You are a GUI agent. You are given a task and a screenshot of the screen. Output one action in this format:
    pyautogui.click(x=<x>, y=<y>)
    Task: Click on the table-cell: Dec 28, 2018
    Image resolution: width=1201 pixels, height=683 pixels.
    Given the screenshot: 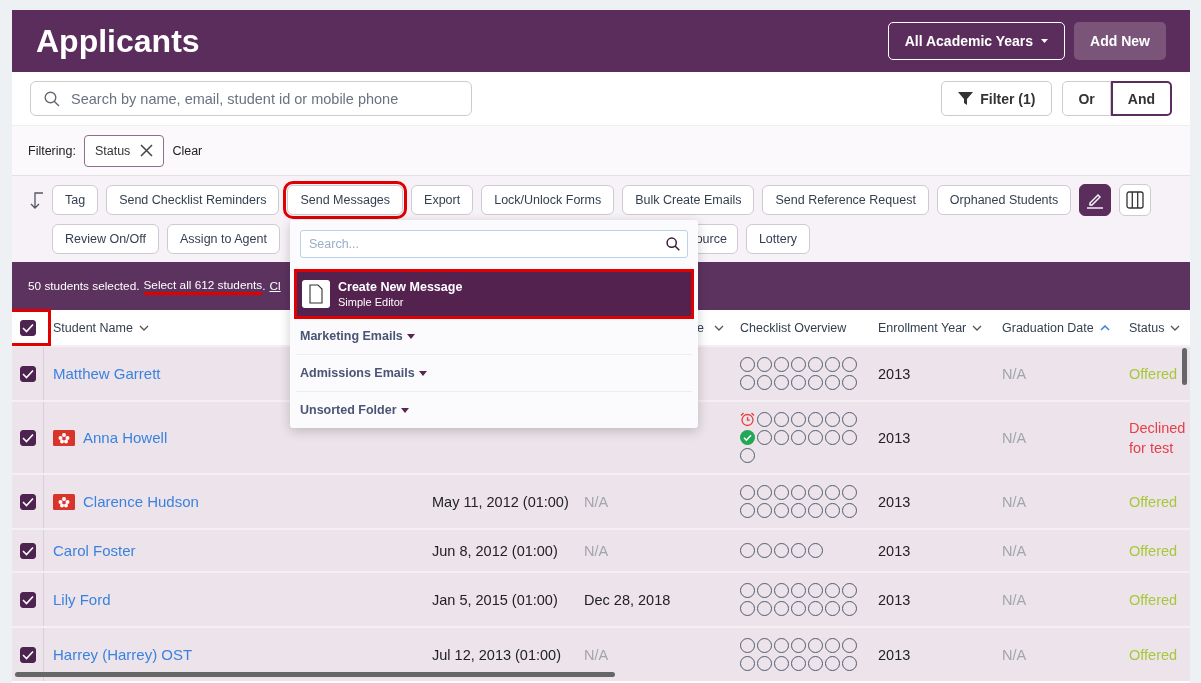 What is the action you would take?
    pyautogui.click(x=627, y=599)
    